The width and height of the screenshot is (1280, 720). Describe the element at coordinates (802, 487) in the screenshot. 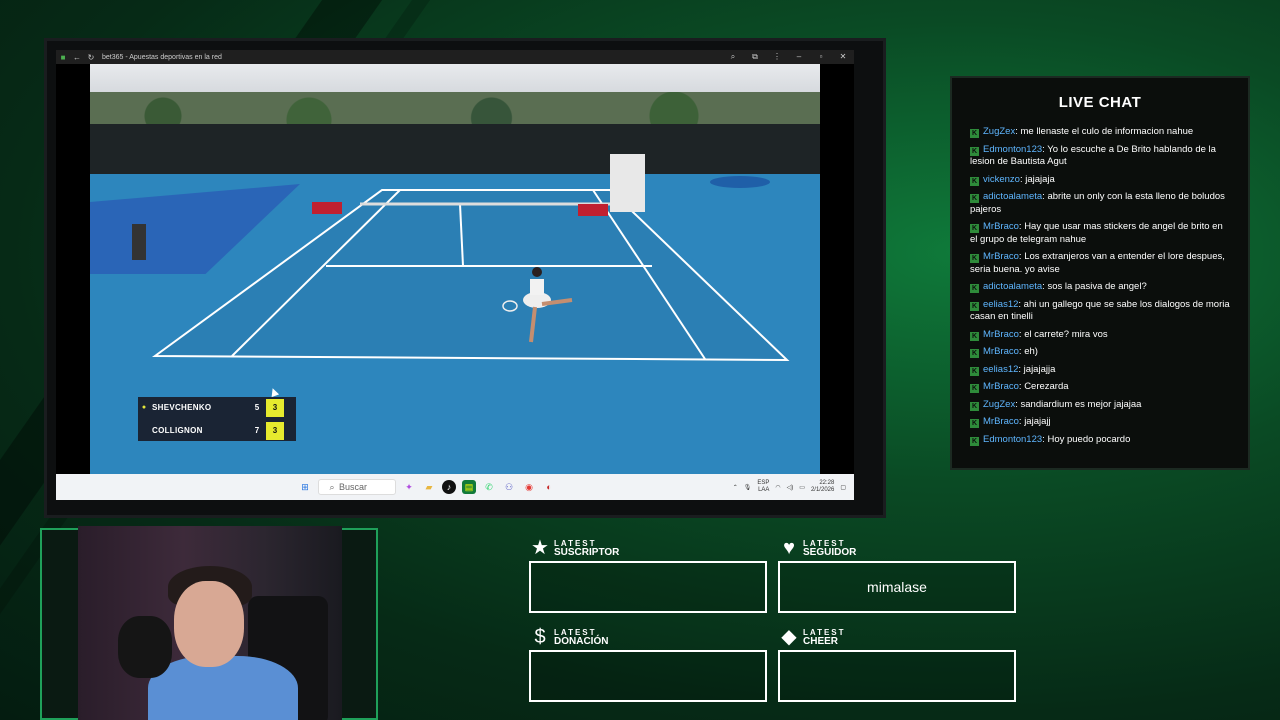

I see `battery-icon: ▭` at that location.